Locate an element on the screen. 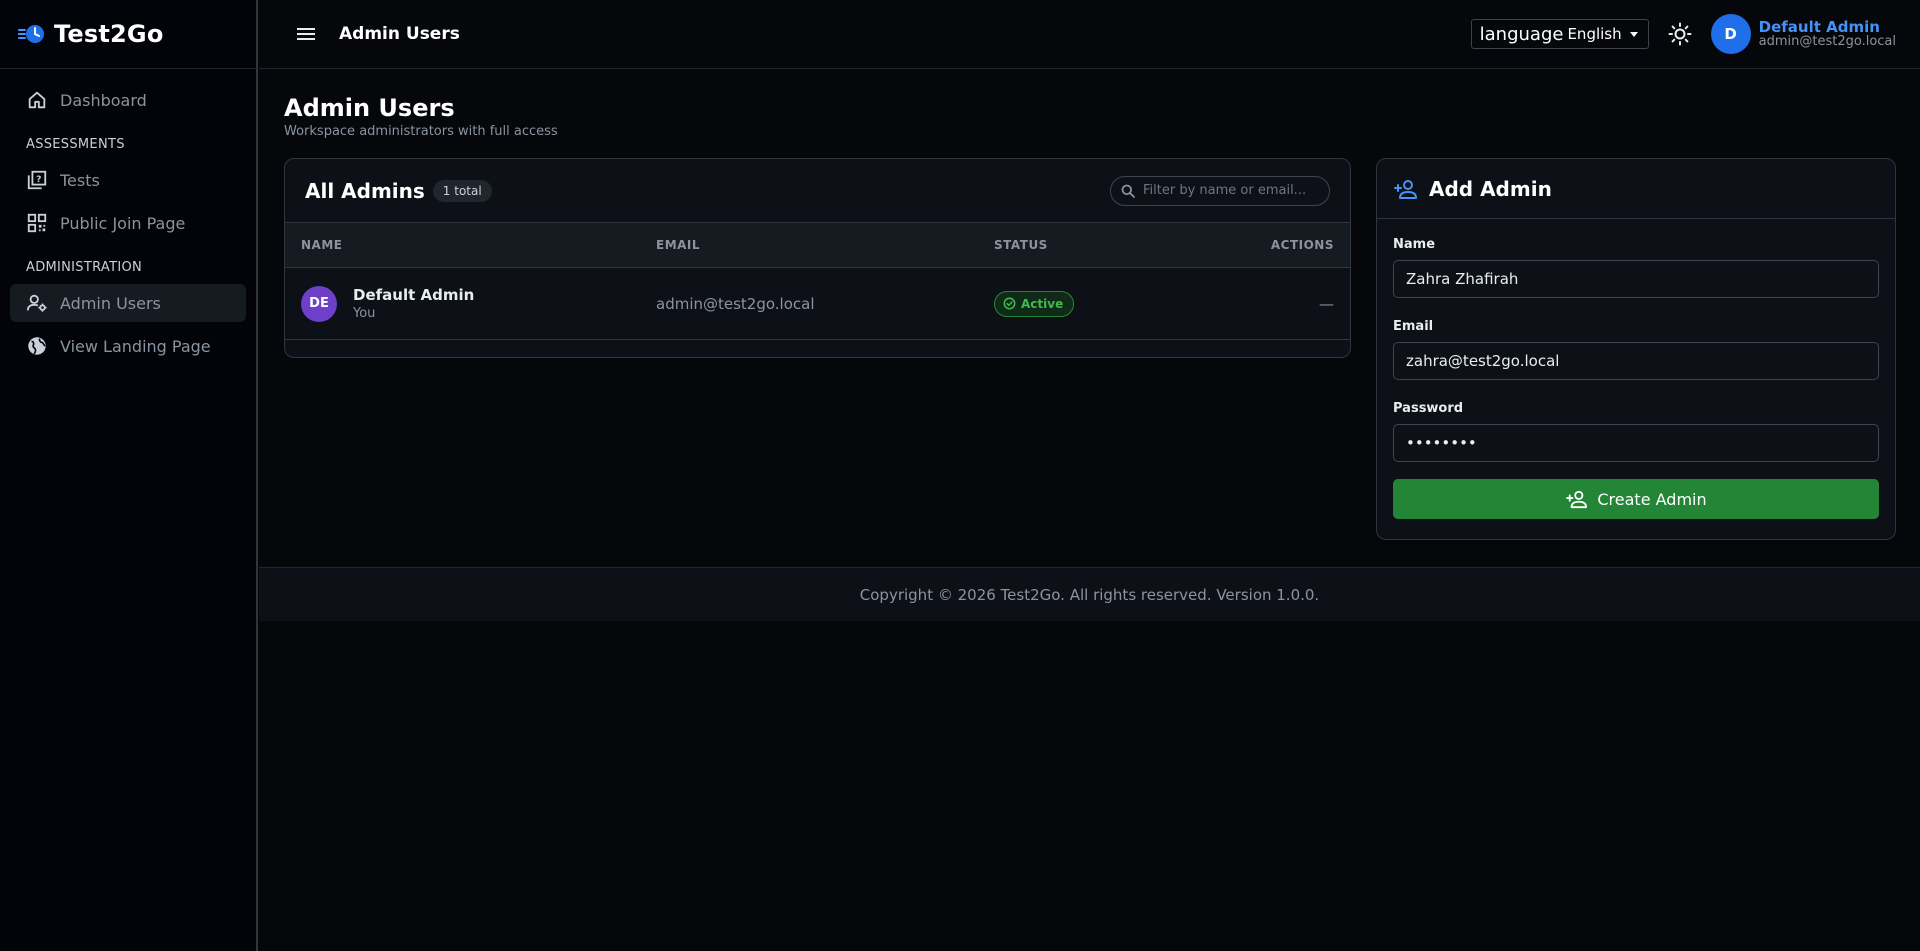 The width and height of the screenshot is (1920, 951). topbar-title: Admin Users is located at coordinates (399, 34).